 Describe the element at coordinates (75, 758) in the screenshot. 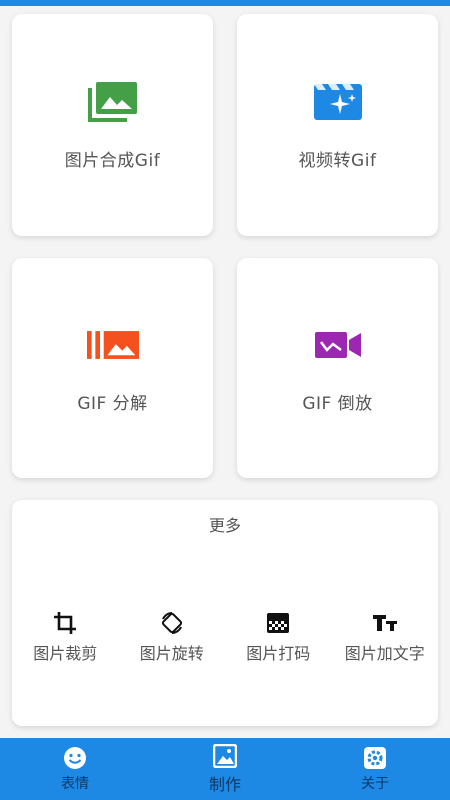

I see `smiley-icon` at that location.